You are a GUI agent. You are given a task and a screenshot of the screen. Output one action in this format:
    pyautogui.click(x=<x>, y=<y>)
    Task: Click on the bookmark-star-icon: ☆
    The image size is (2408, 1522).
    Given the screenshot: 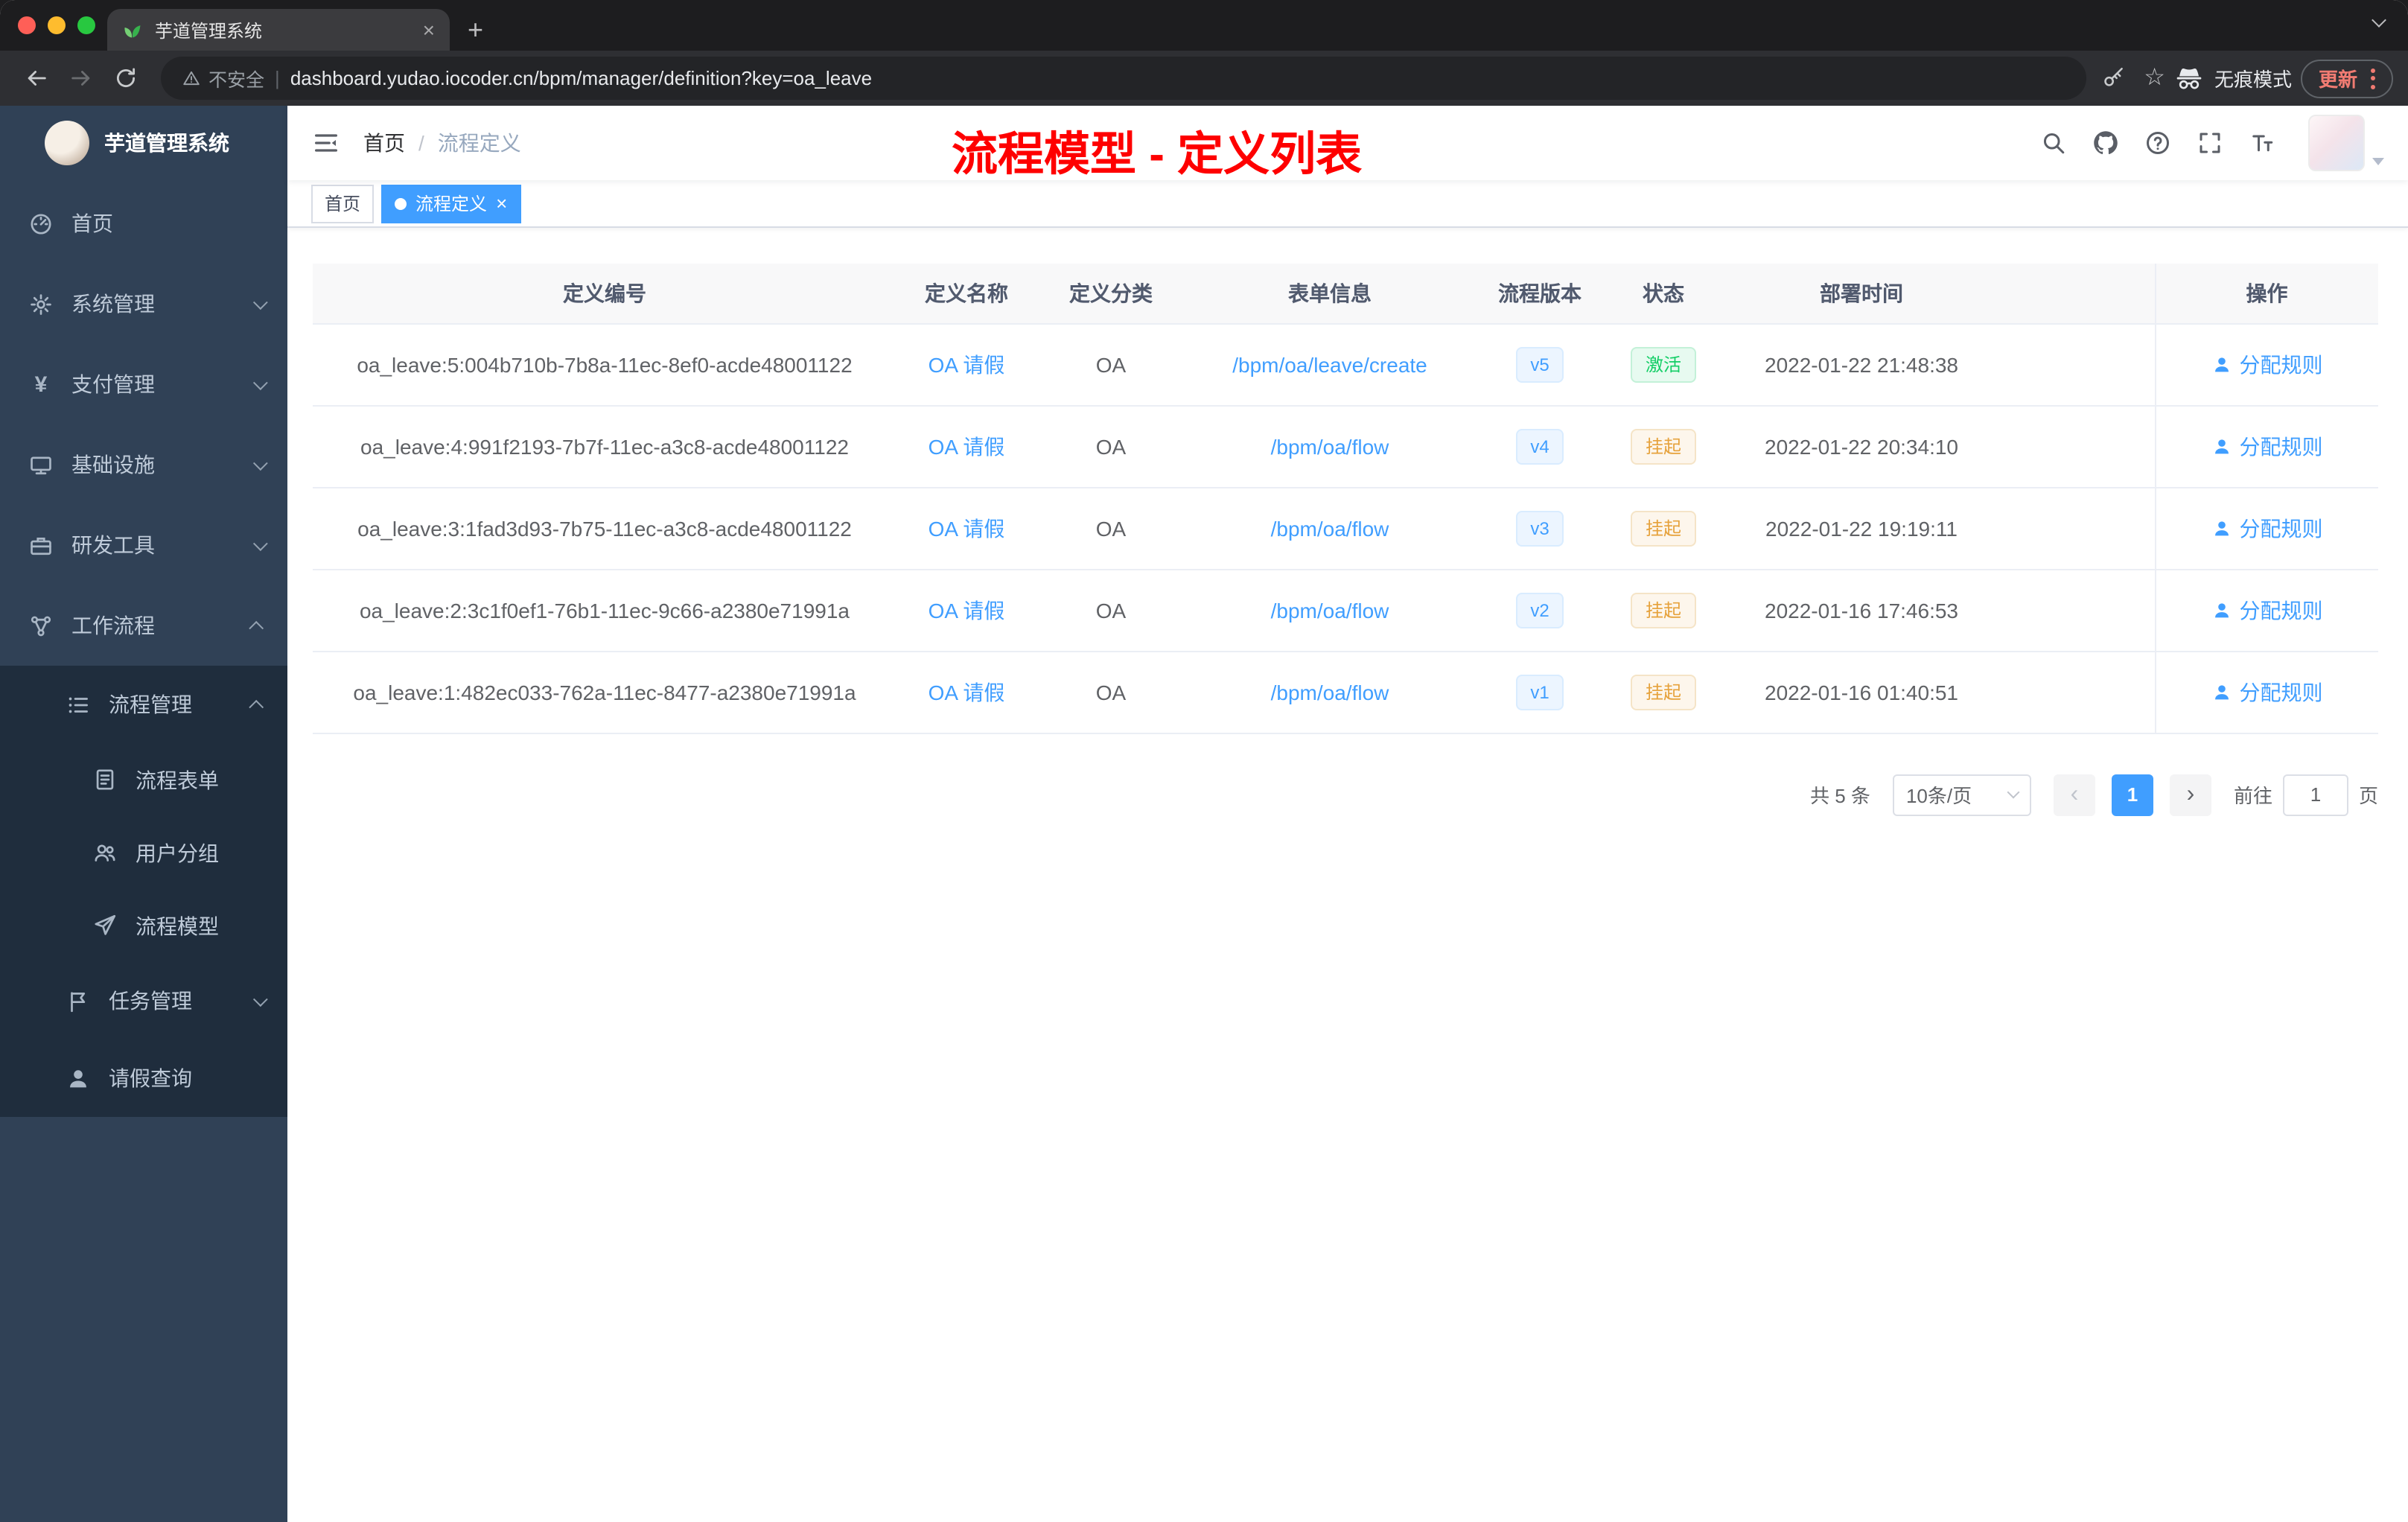 What is the action you would take?
    pyautogui.click(x=2154, y=78)
    